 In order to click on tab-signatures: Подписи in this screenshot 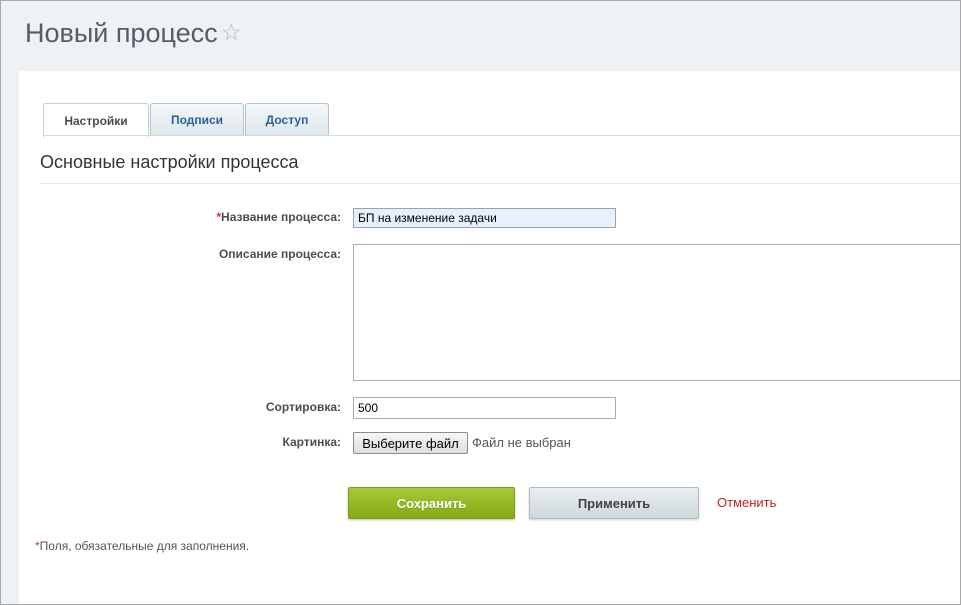, I will do `click(197, 119)`.